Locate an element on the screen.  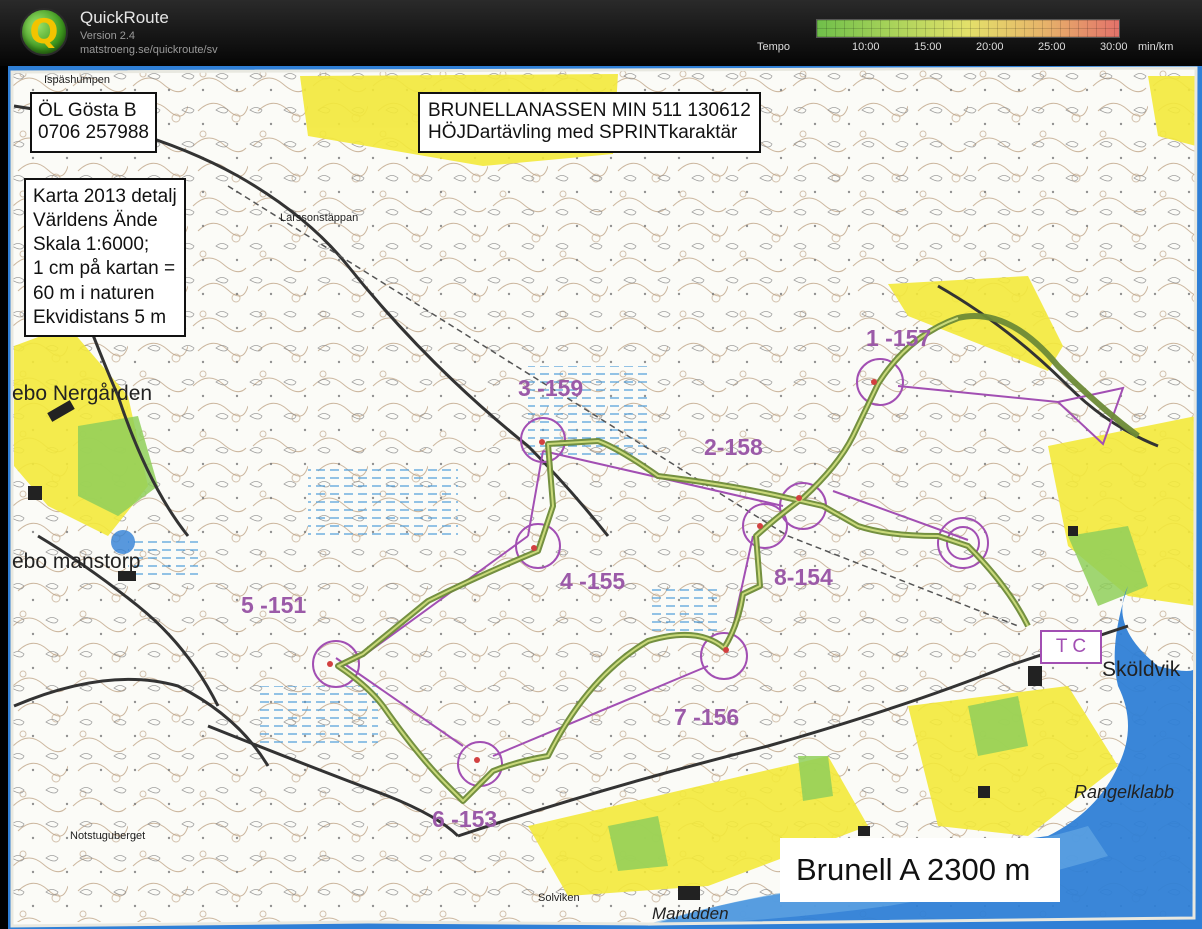
tempo-tick: 20:00 is located at coordinates (990, 47).